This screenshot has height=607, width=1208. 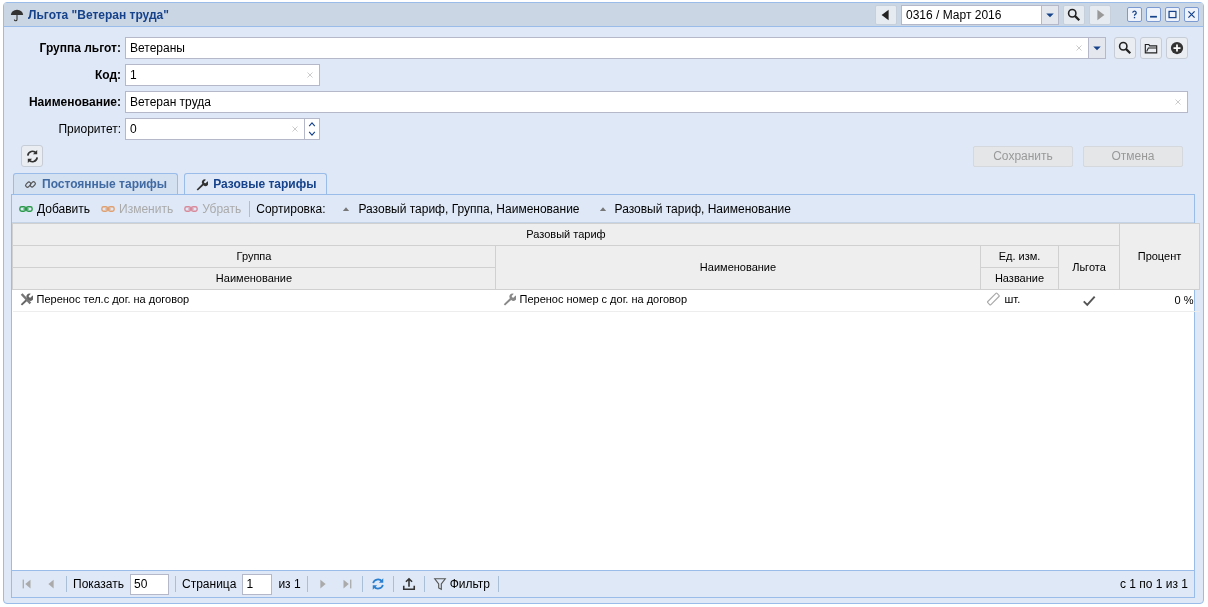 What do you see at coordinates (1153, 14) in the screenshot?
I see `minimize-button` at bounding box center [1153, 14].